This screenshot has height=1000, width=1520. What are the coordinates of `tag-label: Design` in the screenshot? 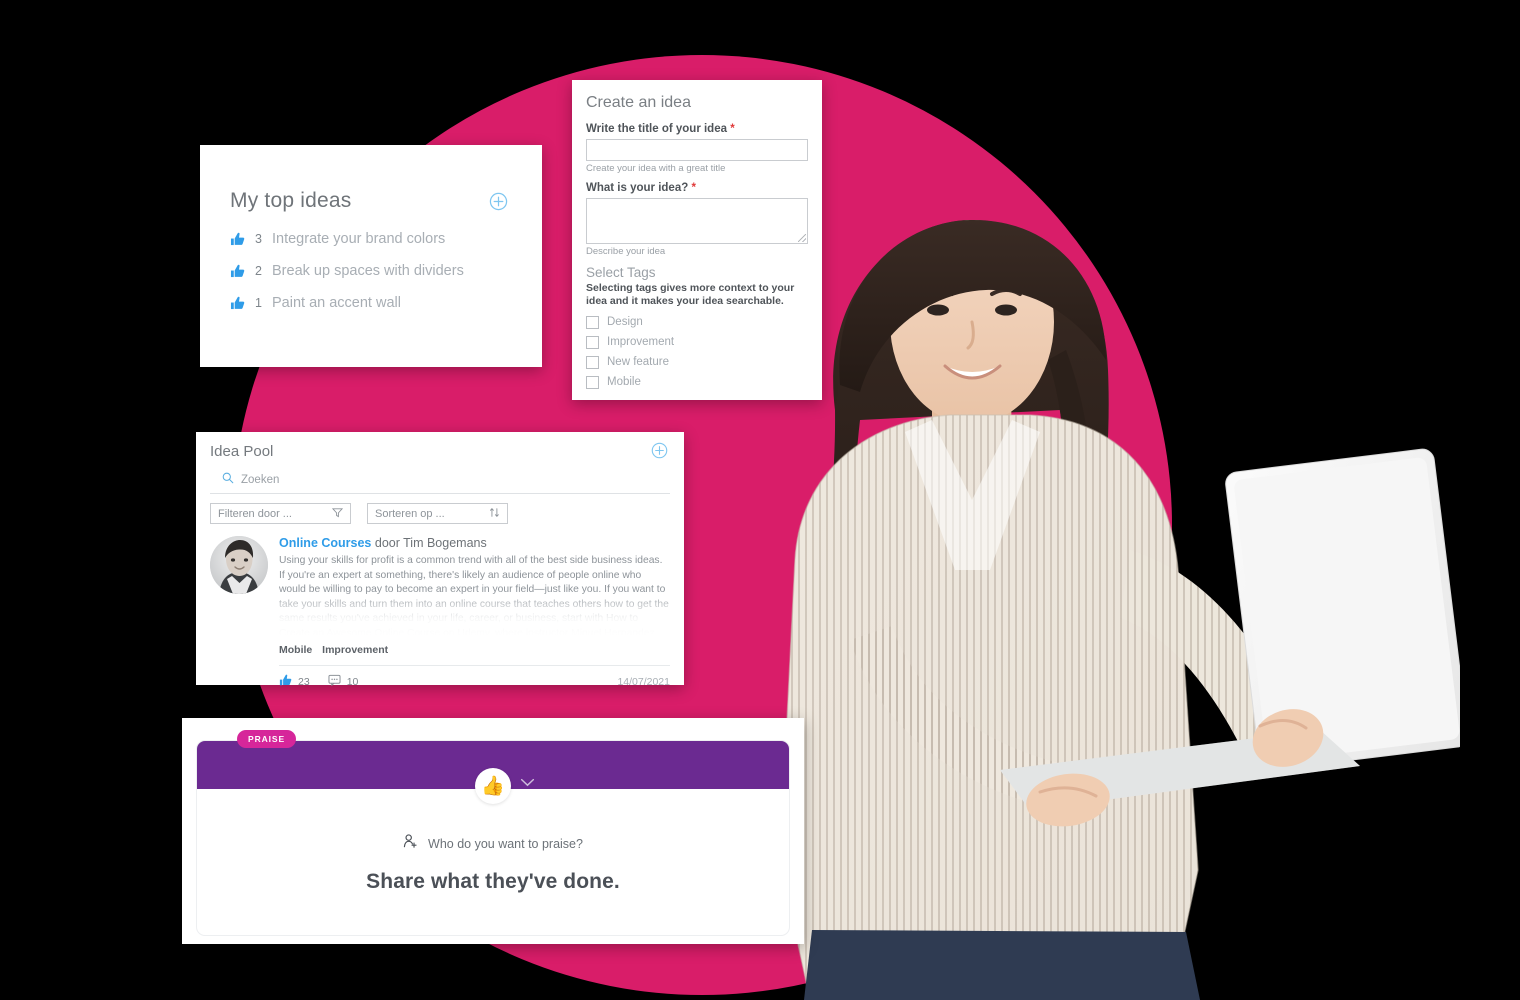 It's located at (625, 322).